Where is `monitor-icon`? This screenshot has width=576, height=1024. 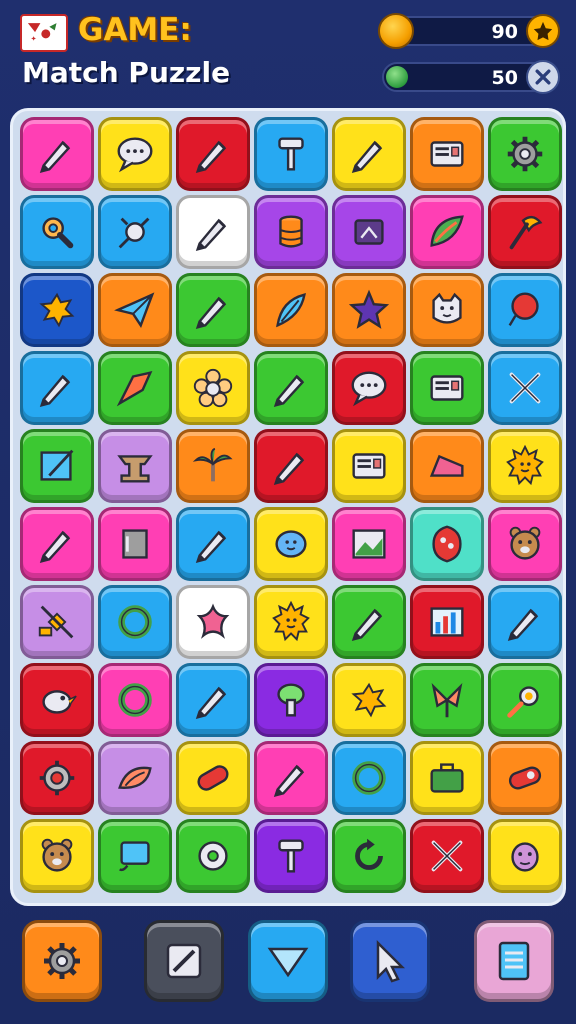 monitor-icon is located at coordinates (135, 856).